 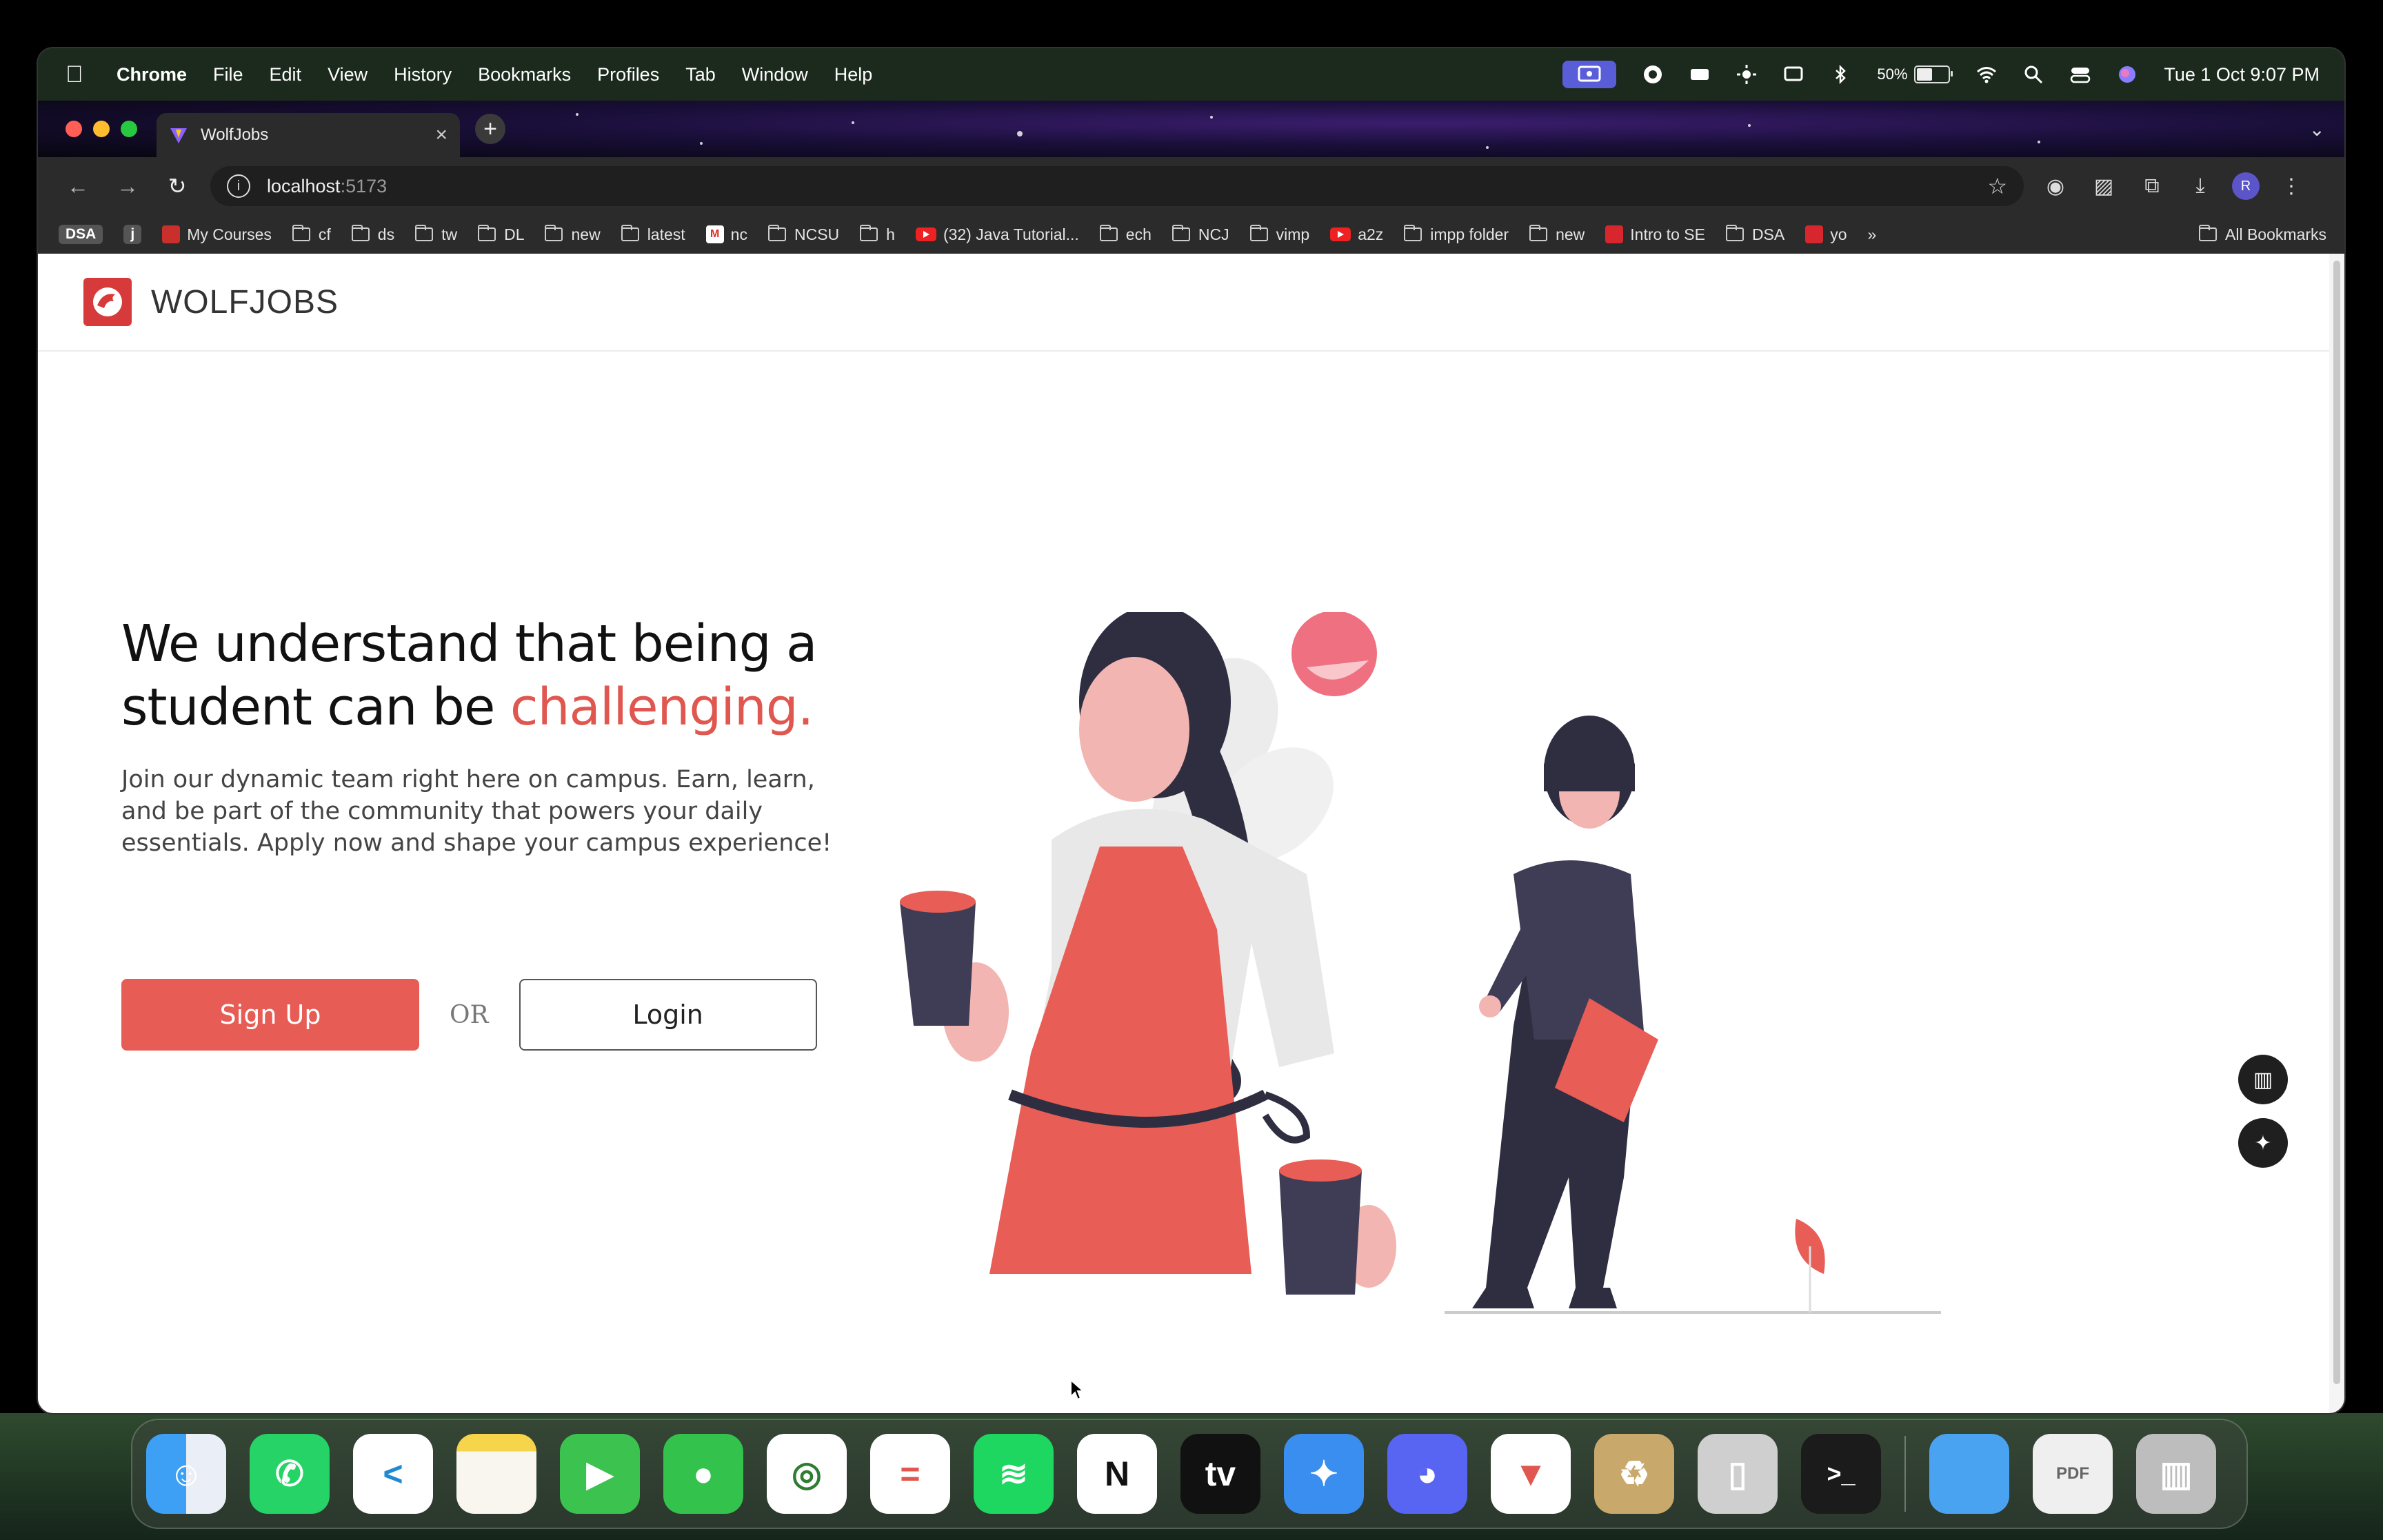 What do you see at coordinates (2262, 235) in the screenshot?
I see `all-bookmarks: All Bookmarks` at bounding box center [2262, 235].